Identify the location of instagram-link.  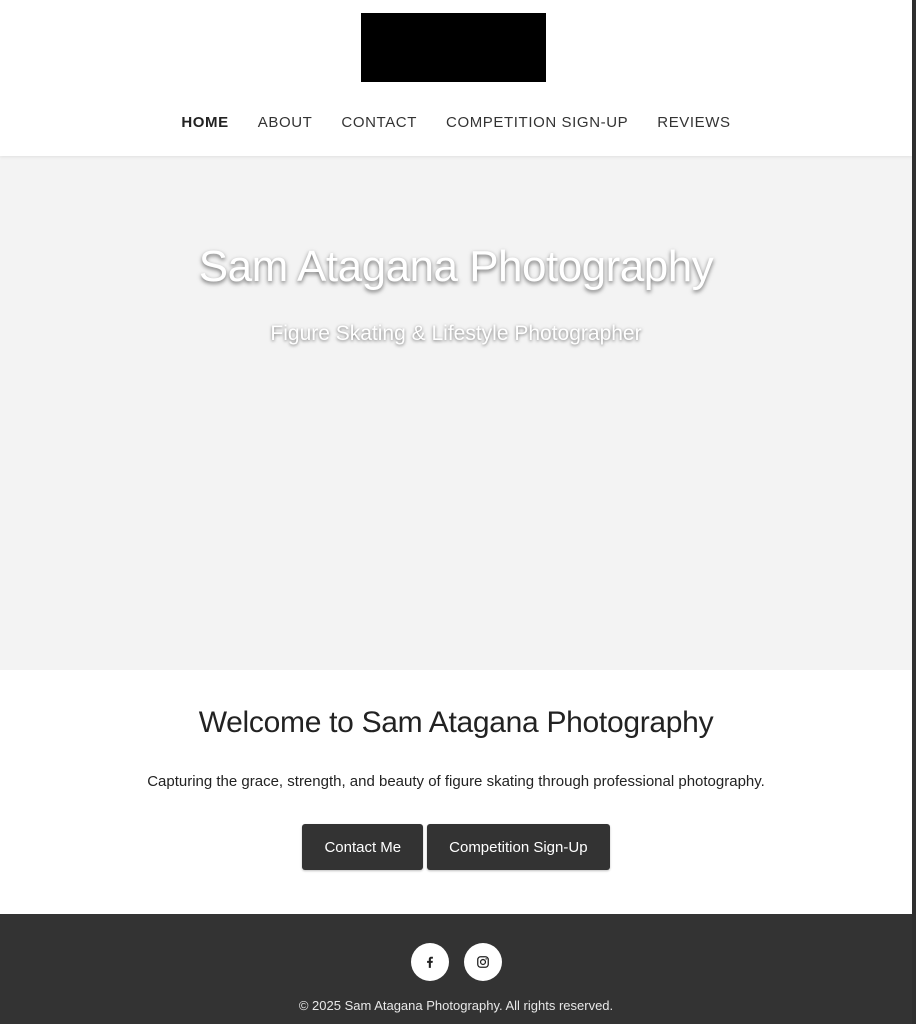
(482, 962).